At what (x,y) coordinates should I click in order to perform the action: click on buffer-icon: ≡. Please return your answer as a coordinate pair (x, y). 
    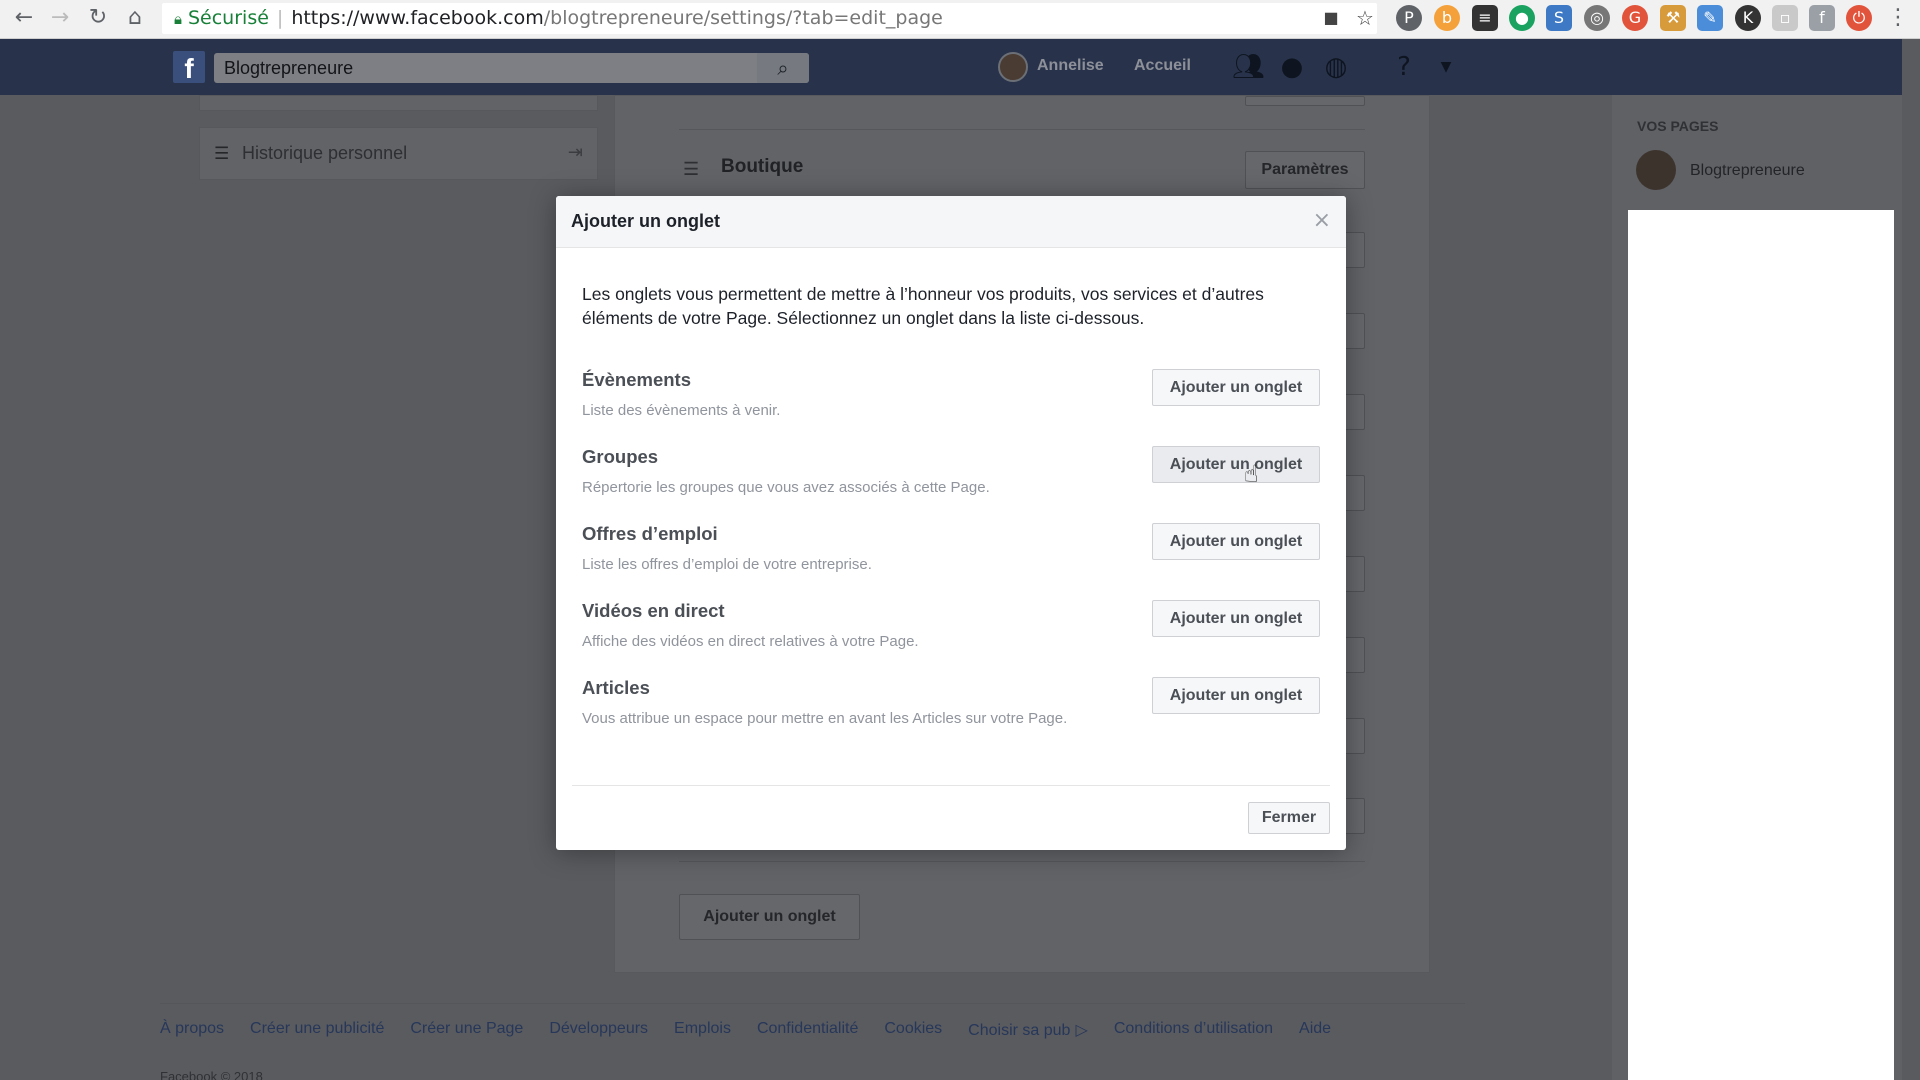
    Looking at the image, I should click on (1485, 18).